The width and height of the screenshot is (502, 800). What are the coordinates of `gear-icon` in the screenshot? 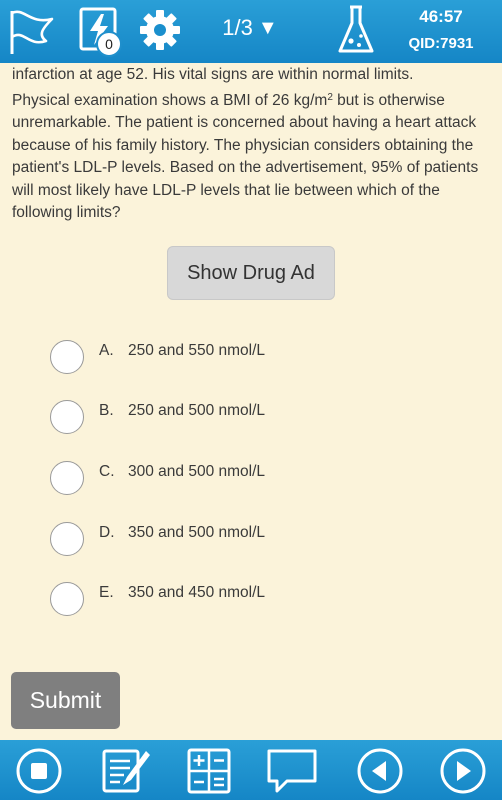 It's located at (160, 30).